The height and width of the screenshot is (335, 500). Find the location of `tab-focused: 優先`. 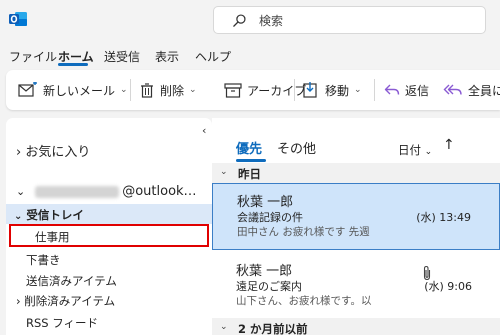

tab-focused: 優先 is located at coordinates (249, 147).